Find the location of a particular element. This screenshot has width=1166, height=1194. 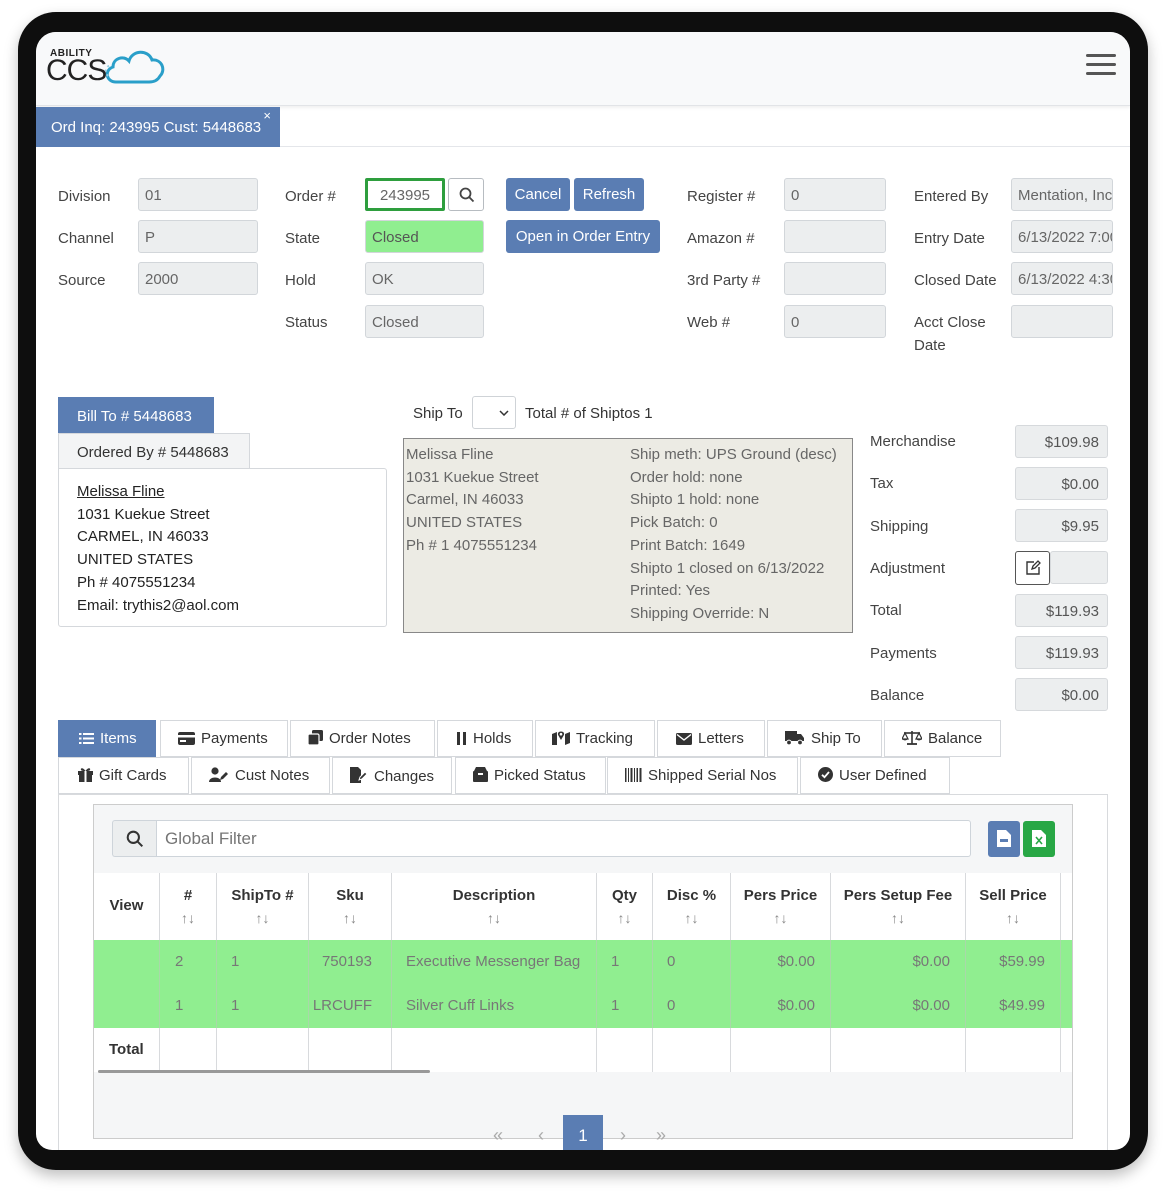

export-csv-button is located at coordinates (1004, 839).